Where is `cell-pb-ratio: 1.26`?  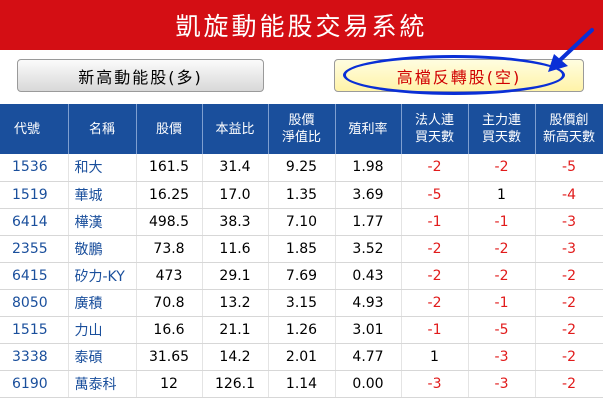
cell-pb-ratio: 1.26 is located at coordinates (302, 330).